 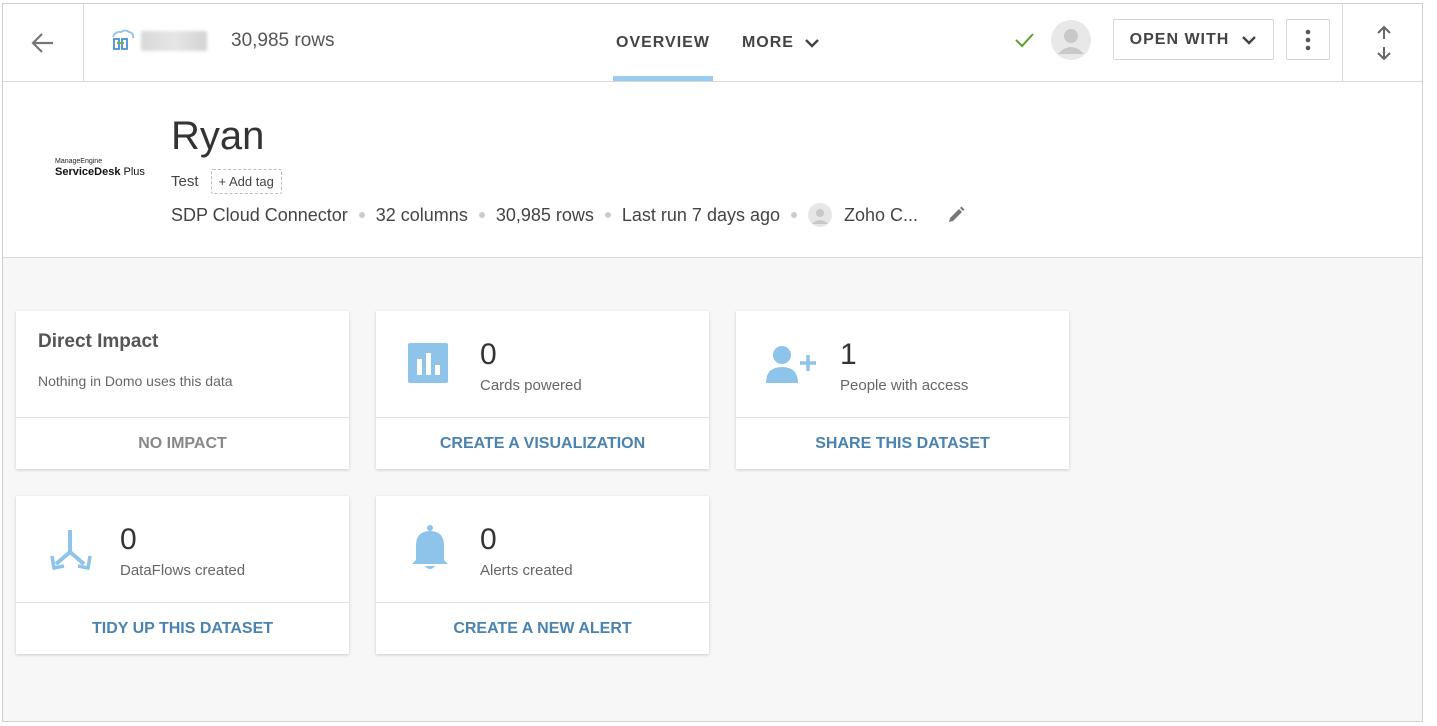 What do you see at coordinates (246, 181) in the screenshot?
I see `add-tag-button: + Add tag` at bounding box center [246, 181].